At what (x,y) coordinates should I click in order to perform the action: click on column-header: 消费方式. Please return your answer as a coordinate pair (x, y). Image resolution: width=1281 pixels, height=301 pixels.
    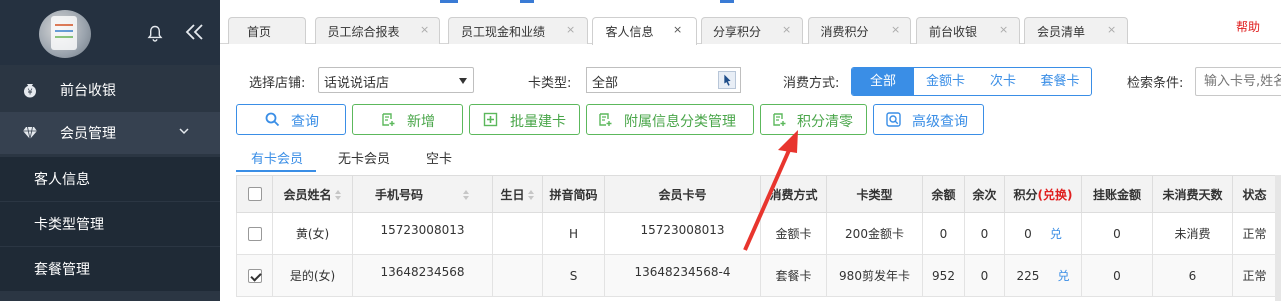
    Looking at the image, I should click on (793, 194).